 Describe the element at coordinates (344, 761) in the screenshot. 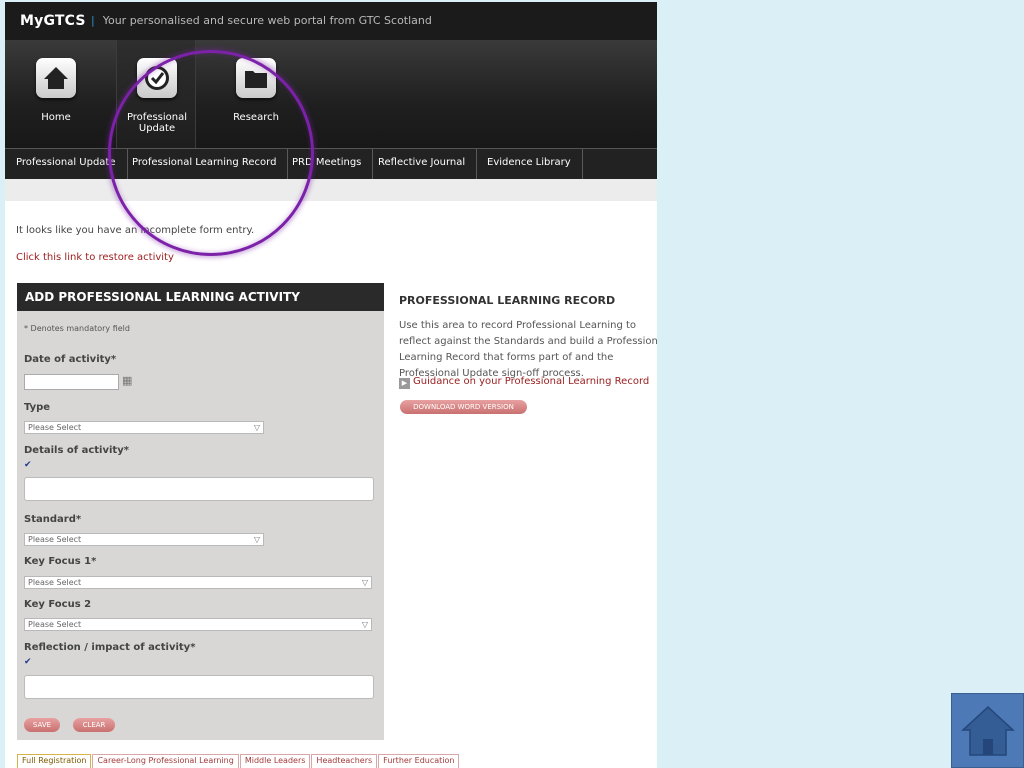

I see `tab-headteachers: Headteachers` at that location.